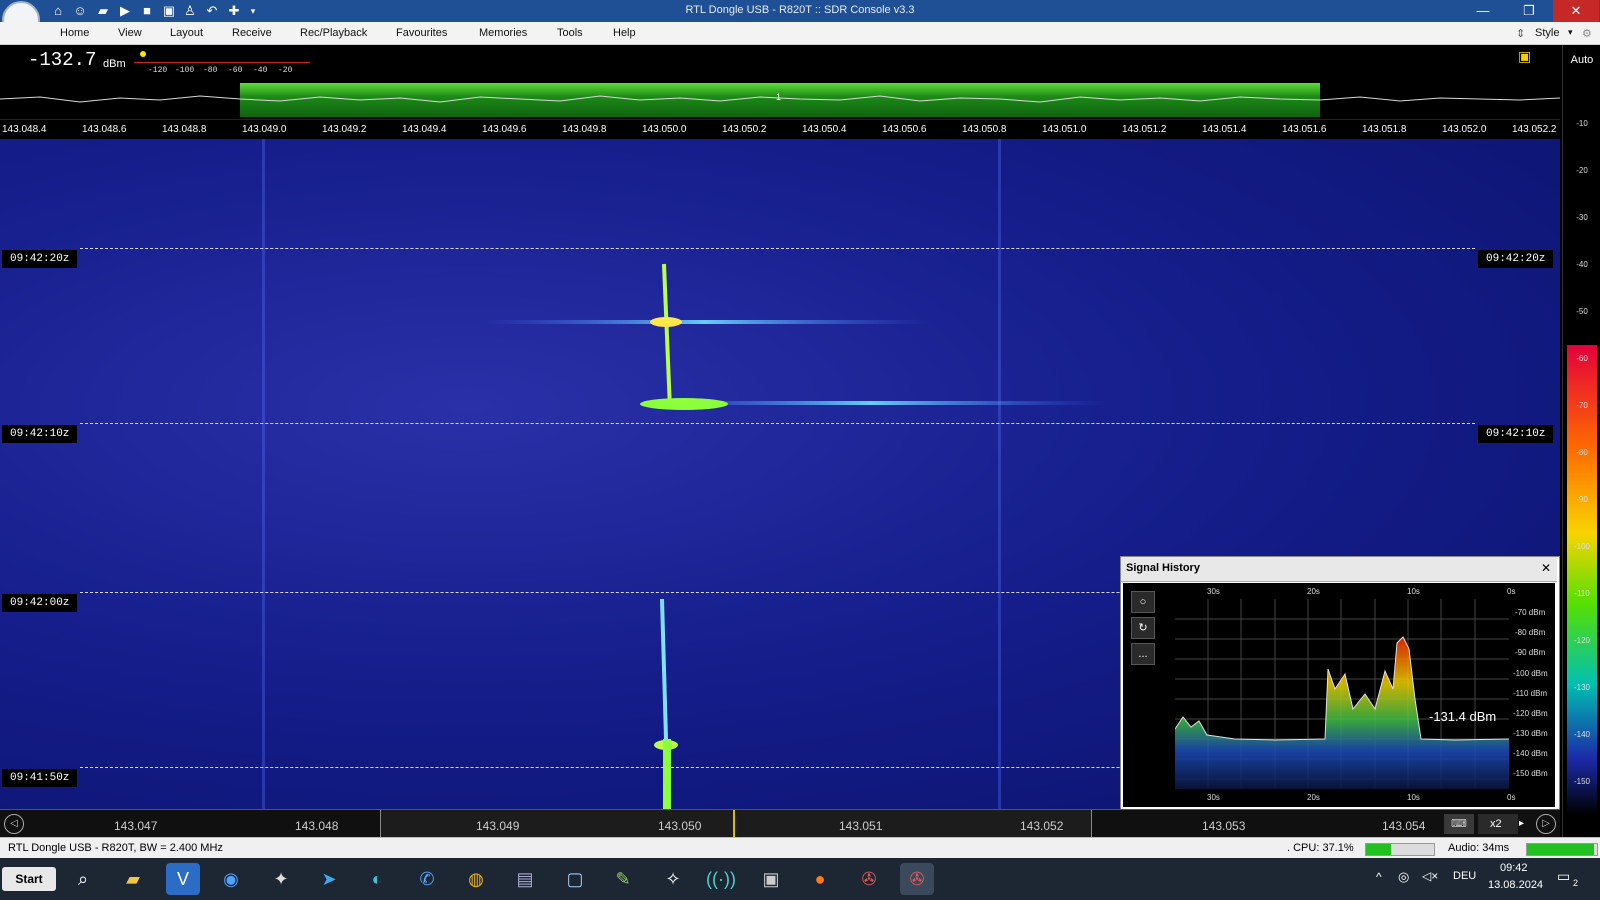 The height and width of the screenshot is (900, 1600). I want to click on users-icon: ☺, so click(80, 11).